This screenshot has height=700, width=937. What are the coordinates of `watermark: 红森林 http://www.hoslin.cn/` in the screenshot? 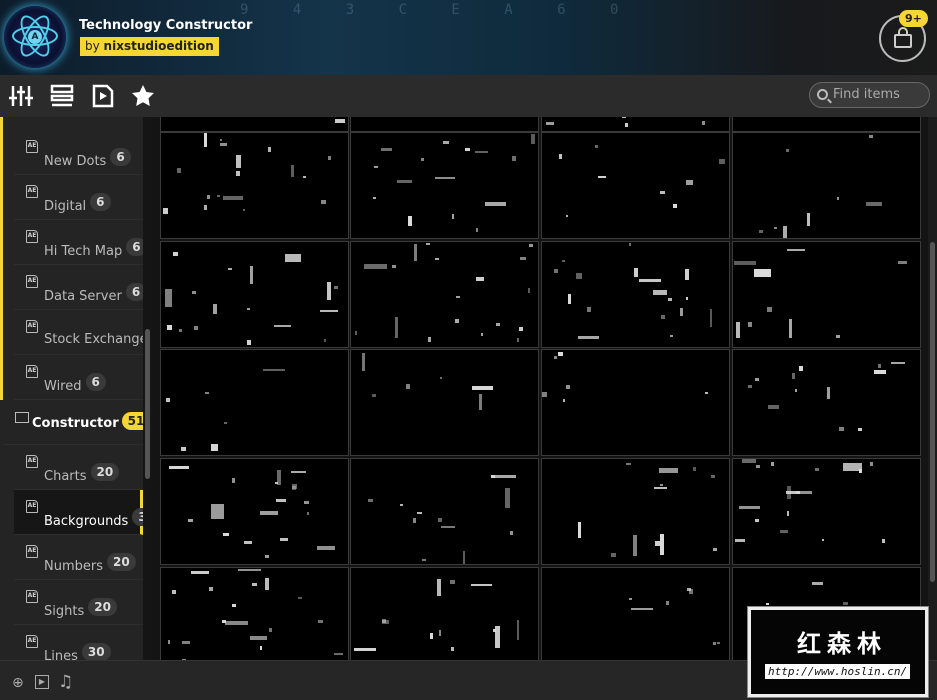 It's located at (838, 652).